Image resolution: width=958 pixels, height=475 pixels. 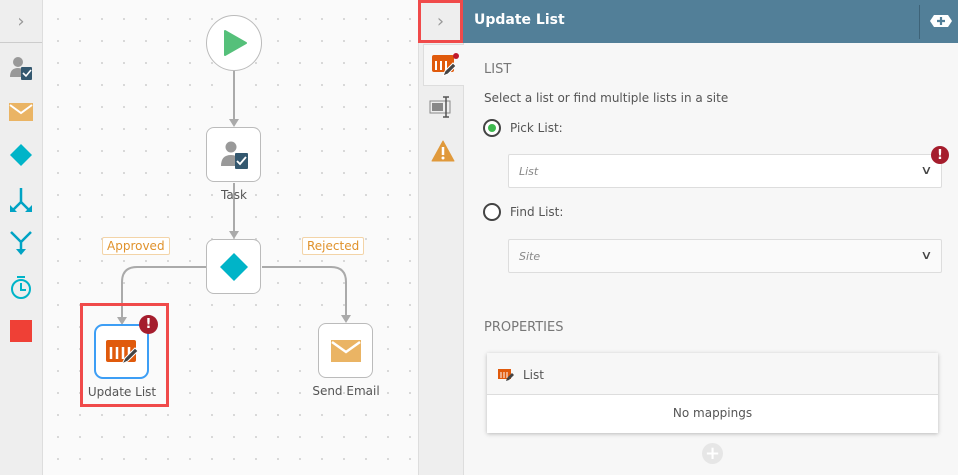 I want to click on warning-icon, so click(x=443, y=151).